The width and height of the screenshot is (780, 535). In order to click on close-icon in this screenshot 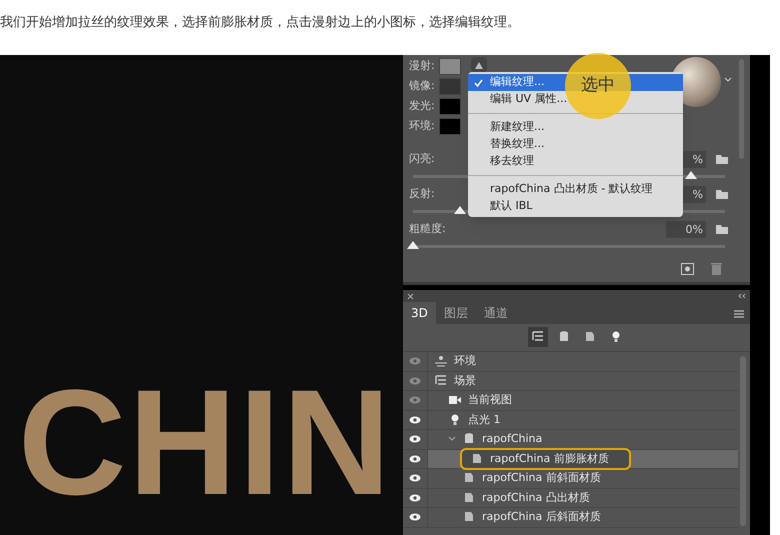, I will do `click(410, 296)`.